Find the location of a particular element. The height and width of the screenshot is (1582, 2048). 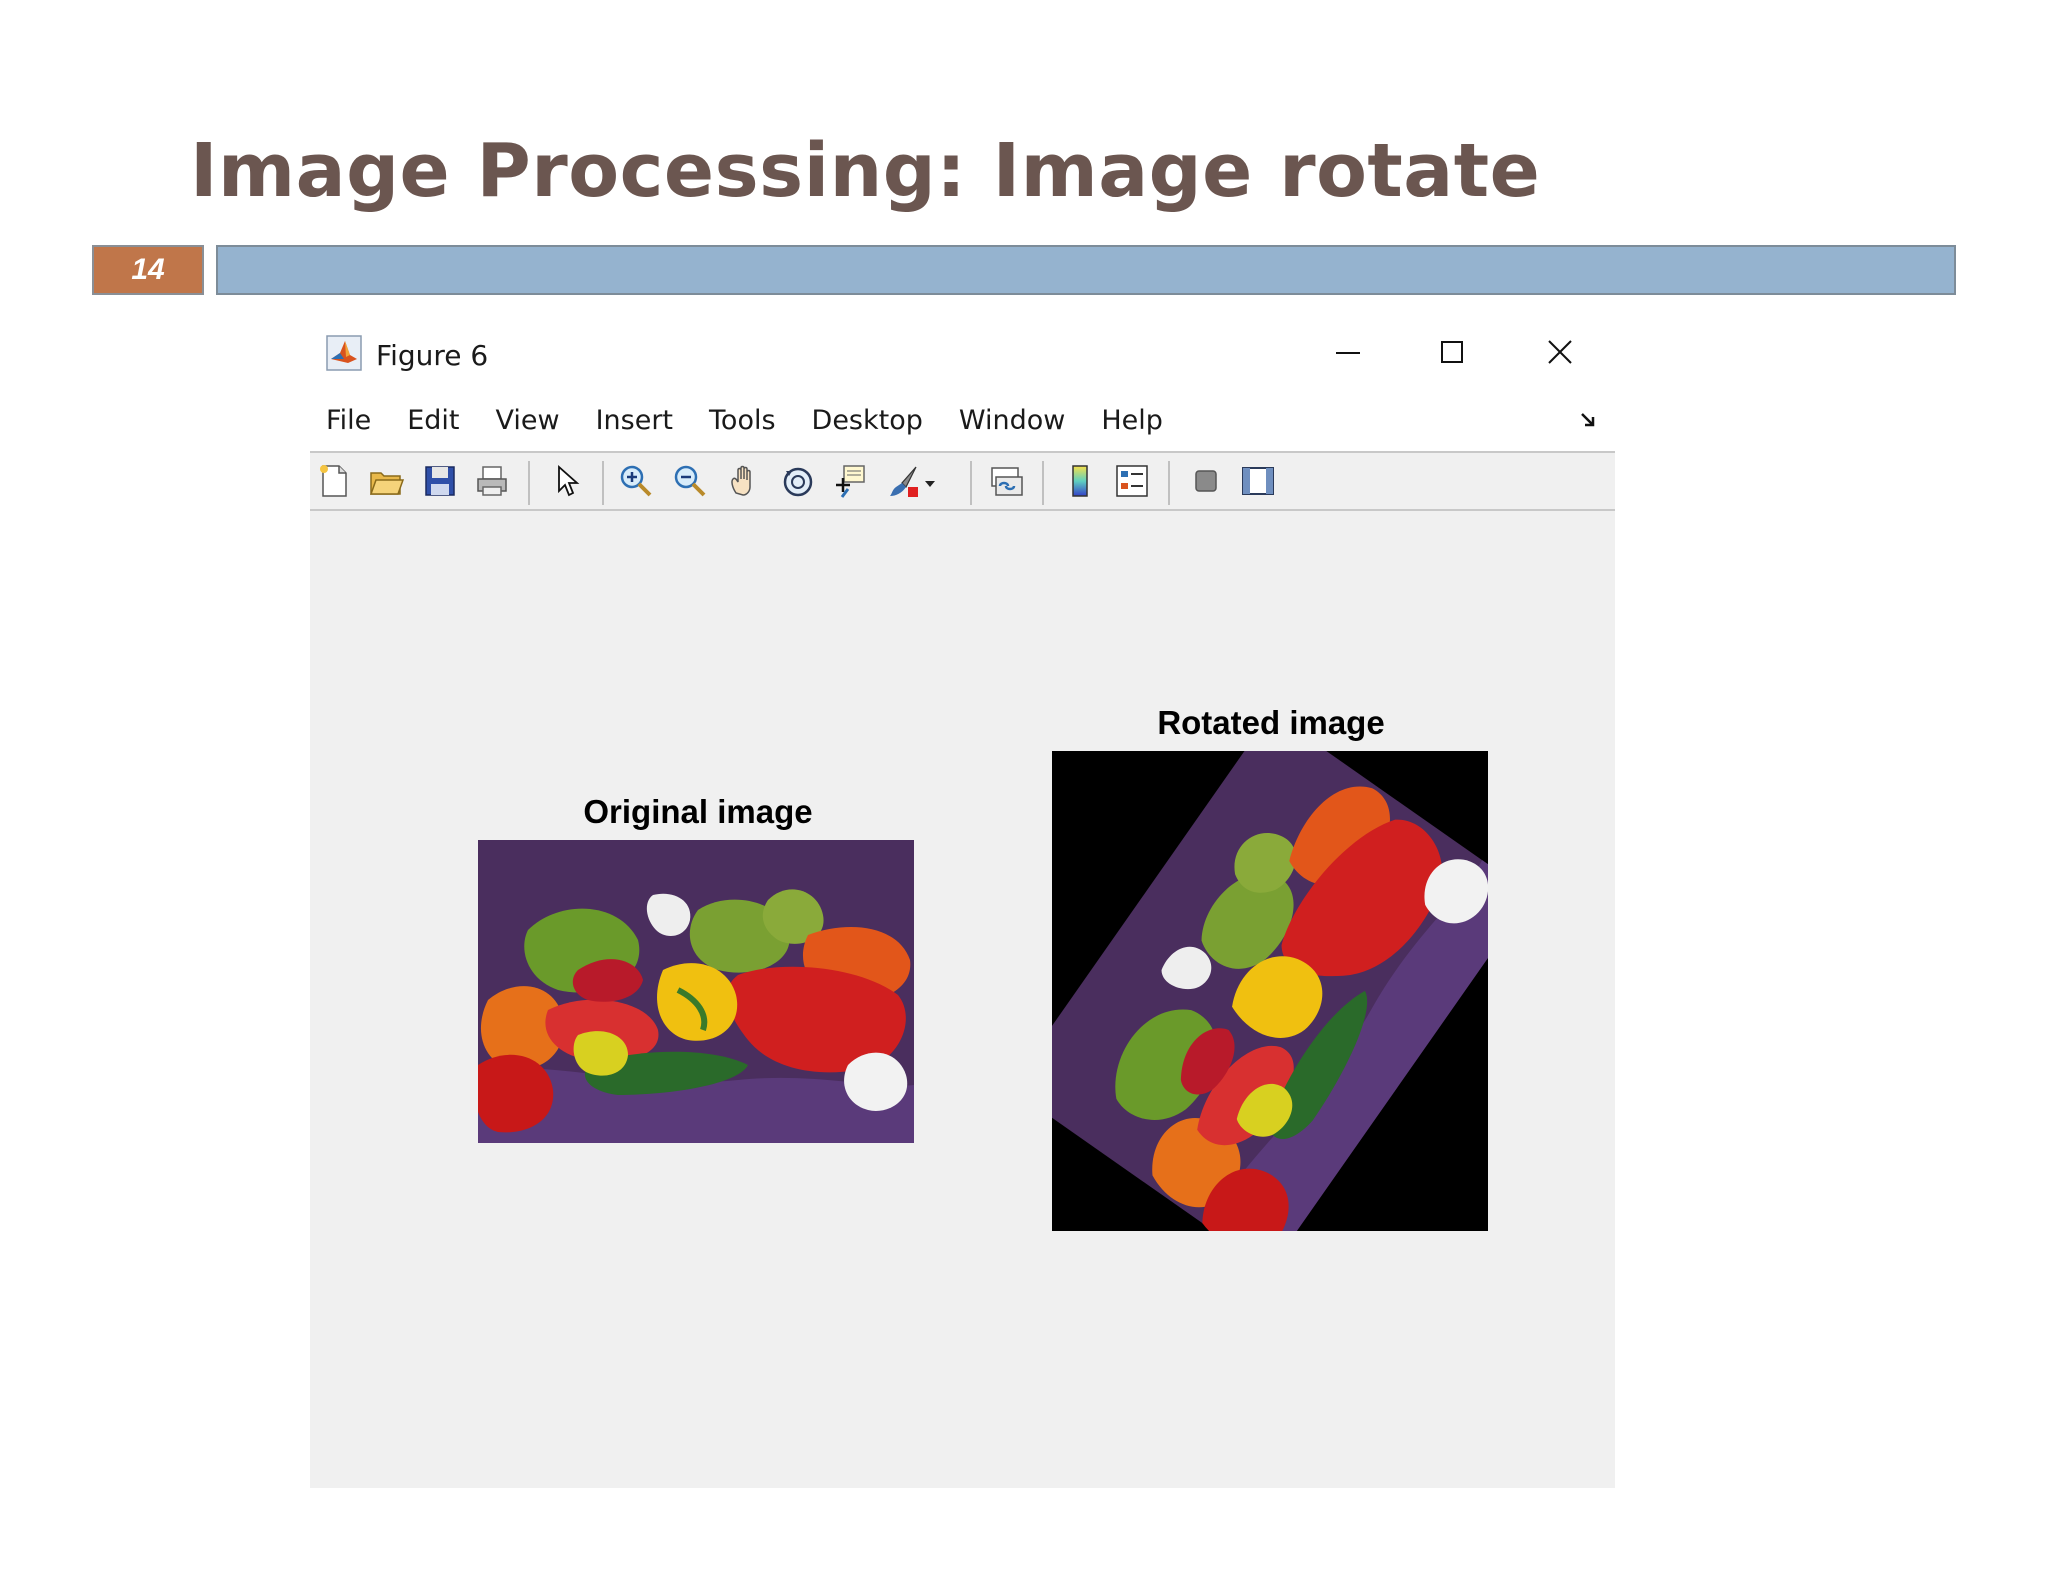

menu-insert: Insert is located at coordinates (634, 420).